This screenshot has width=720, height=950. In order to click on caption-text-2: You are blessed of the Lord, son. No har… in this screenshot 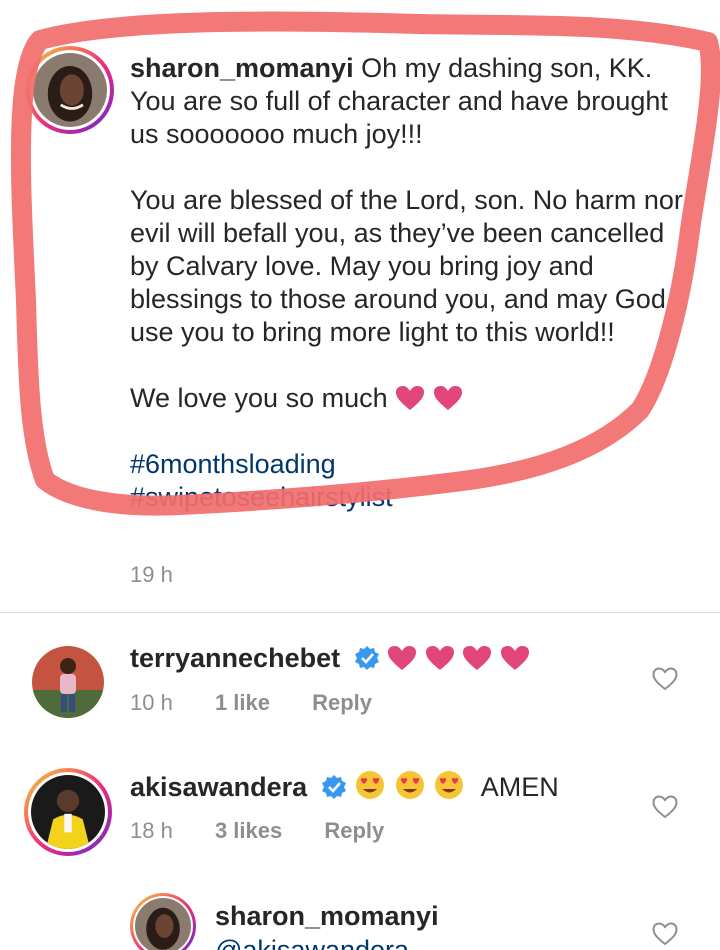, I will do `click(406, 266)`.